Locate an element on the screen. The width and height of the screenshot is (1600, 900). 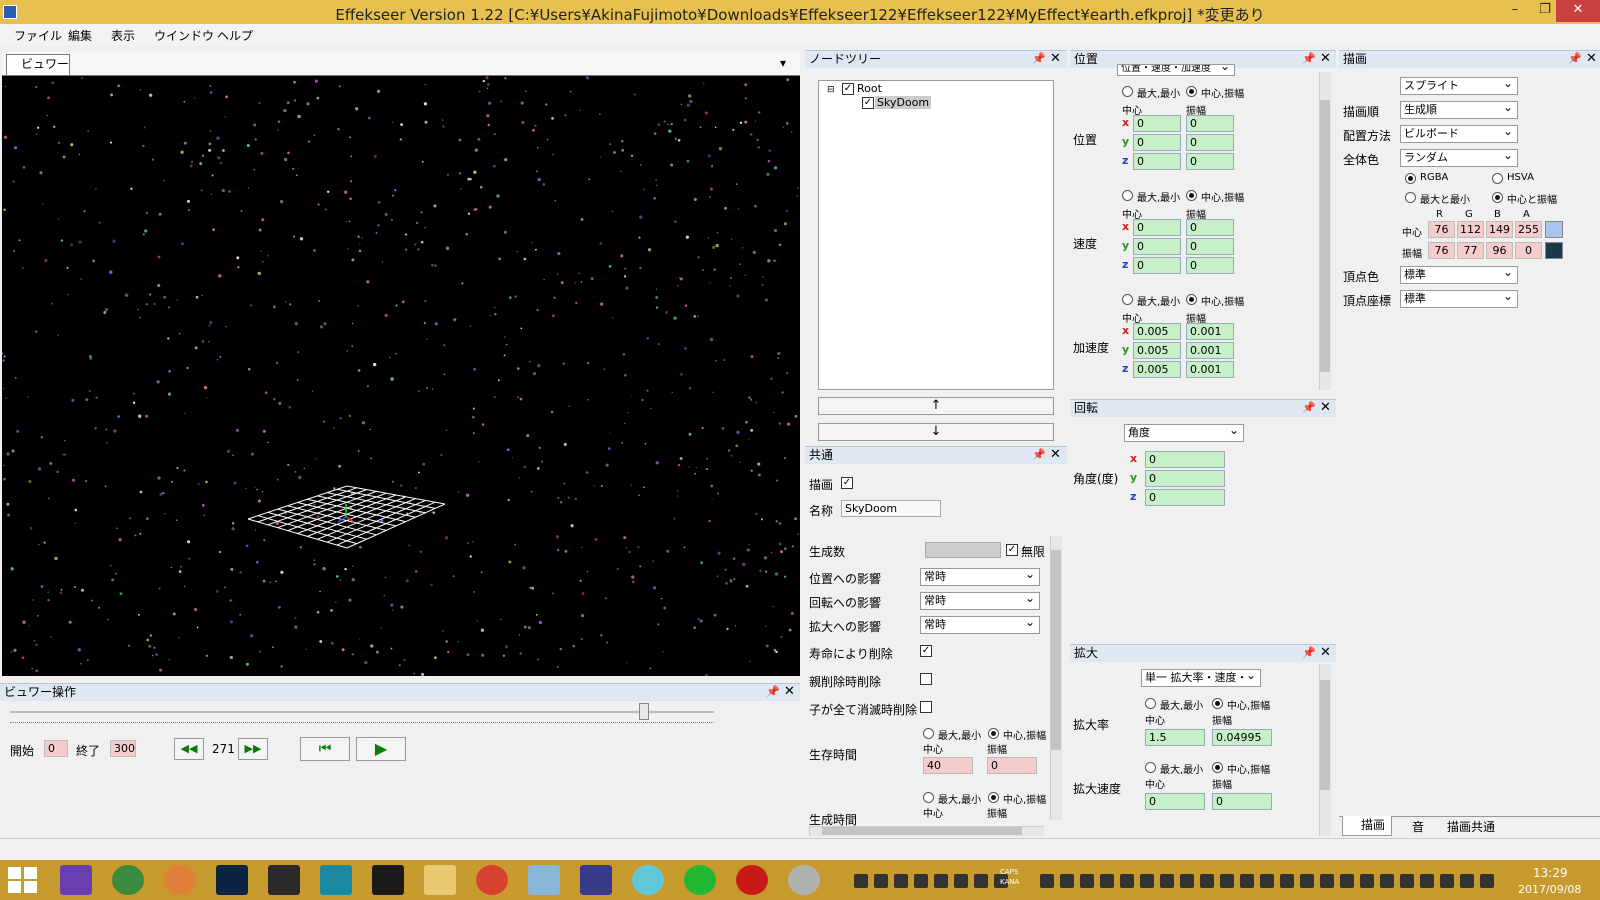
amp-g-input: 77 is located at coordinates (1470, 250).